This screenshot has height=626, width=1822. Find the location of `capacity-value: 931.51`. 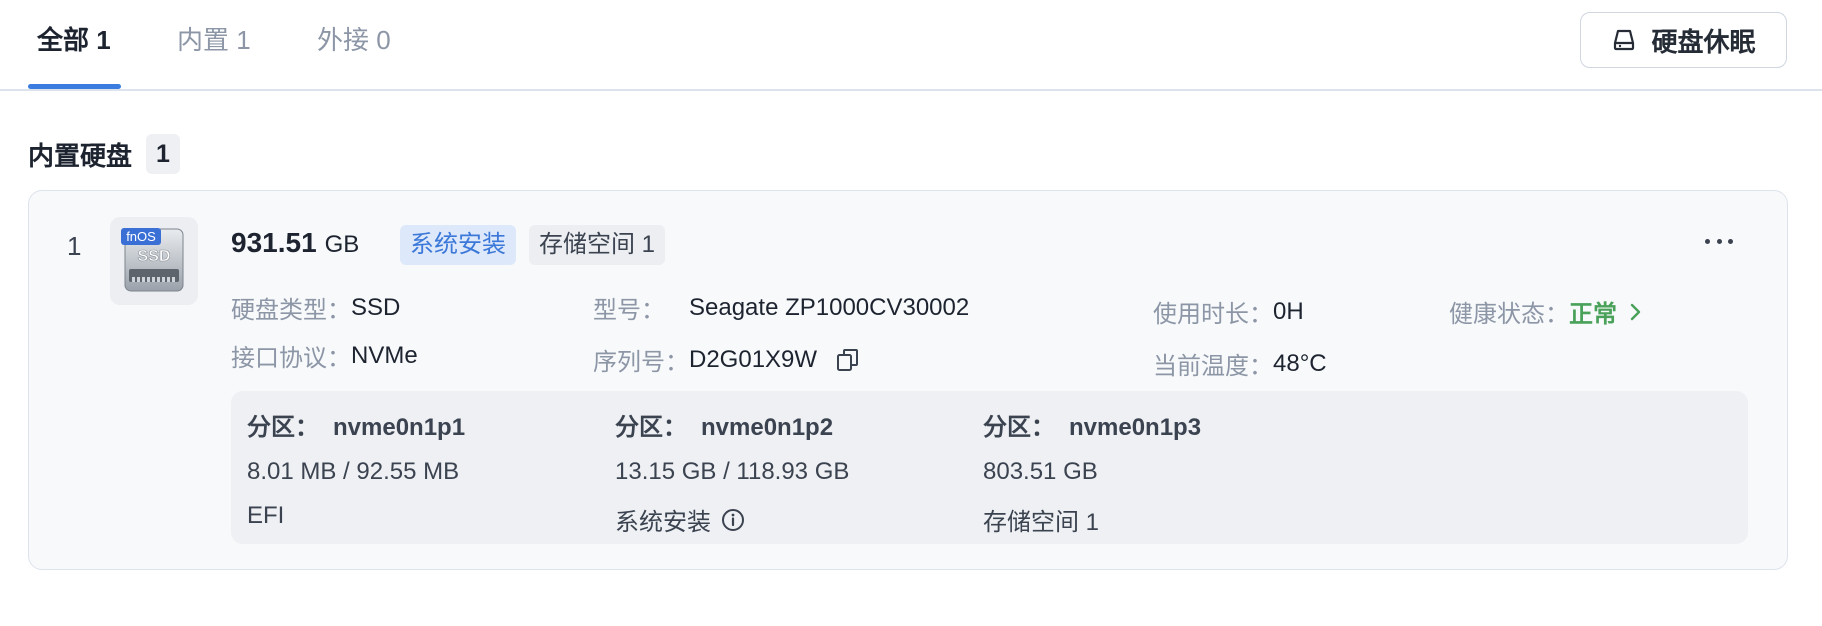

capacity-value: 931.51 is located at coordinates (274, 242).